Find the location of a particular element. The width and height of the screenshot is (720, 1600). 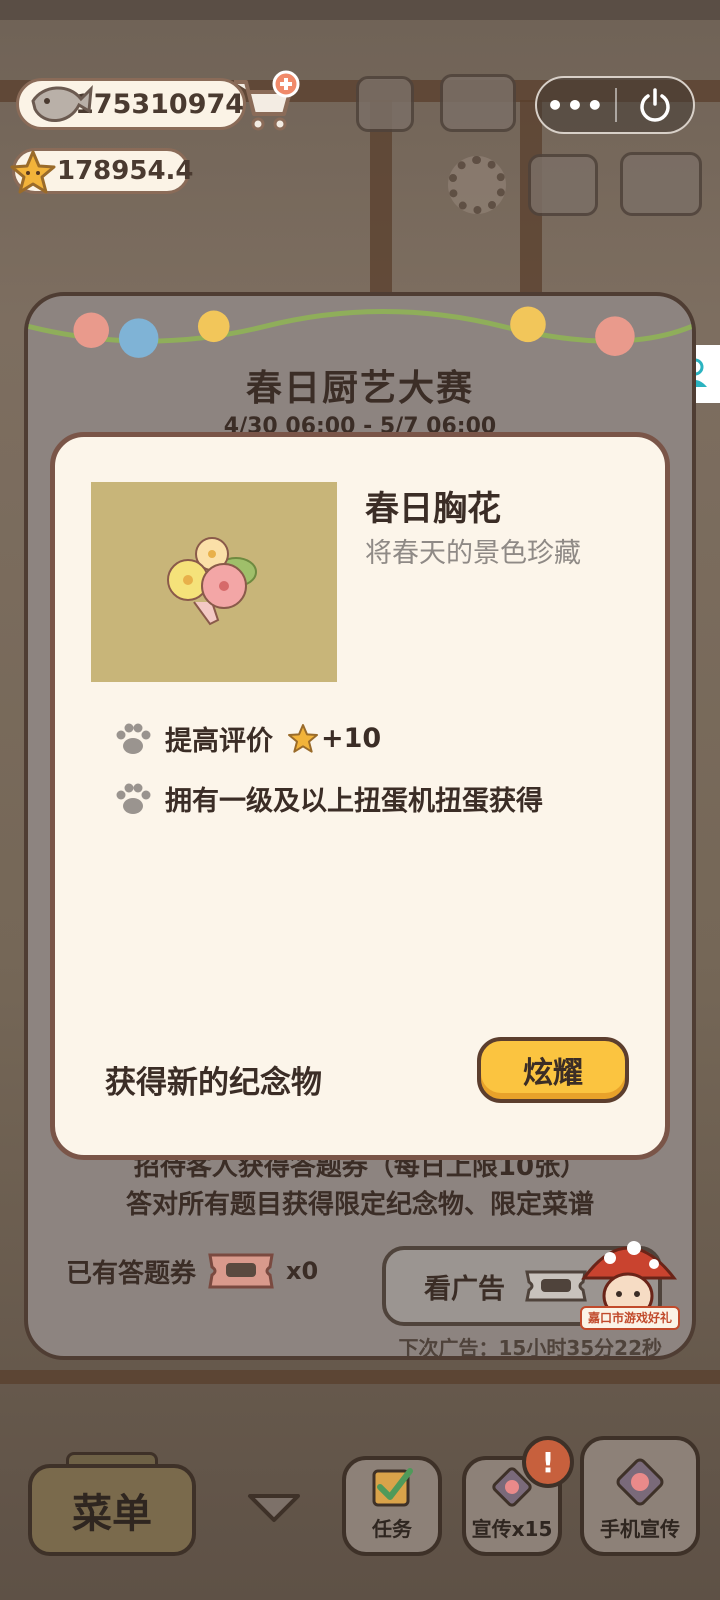

star-count: 178954.4 is located at coordinates (125, 171).